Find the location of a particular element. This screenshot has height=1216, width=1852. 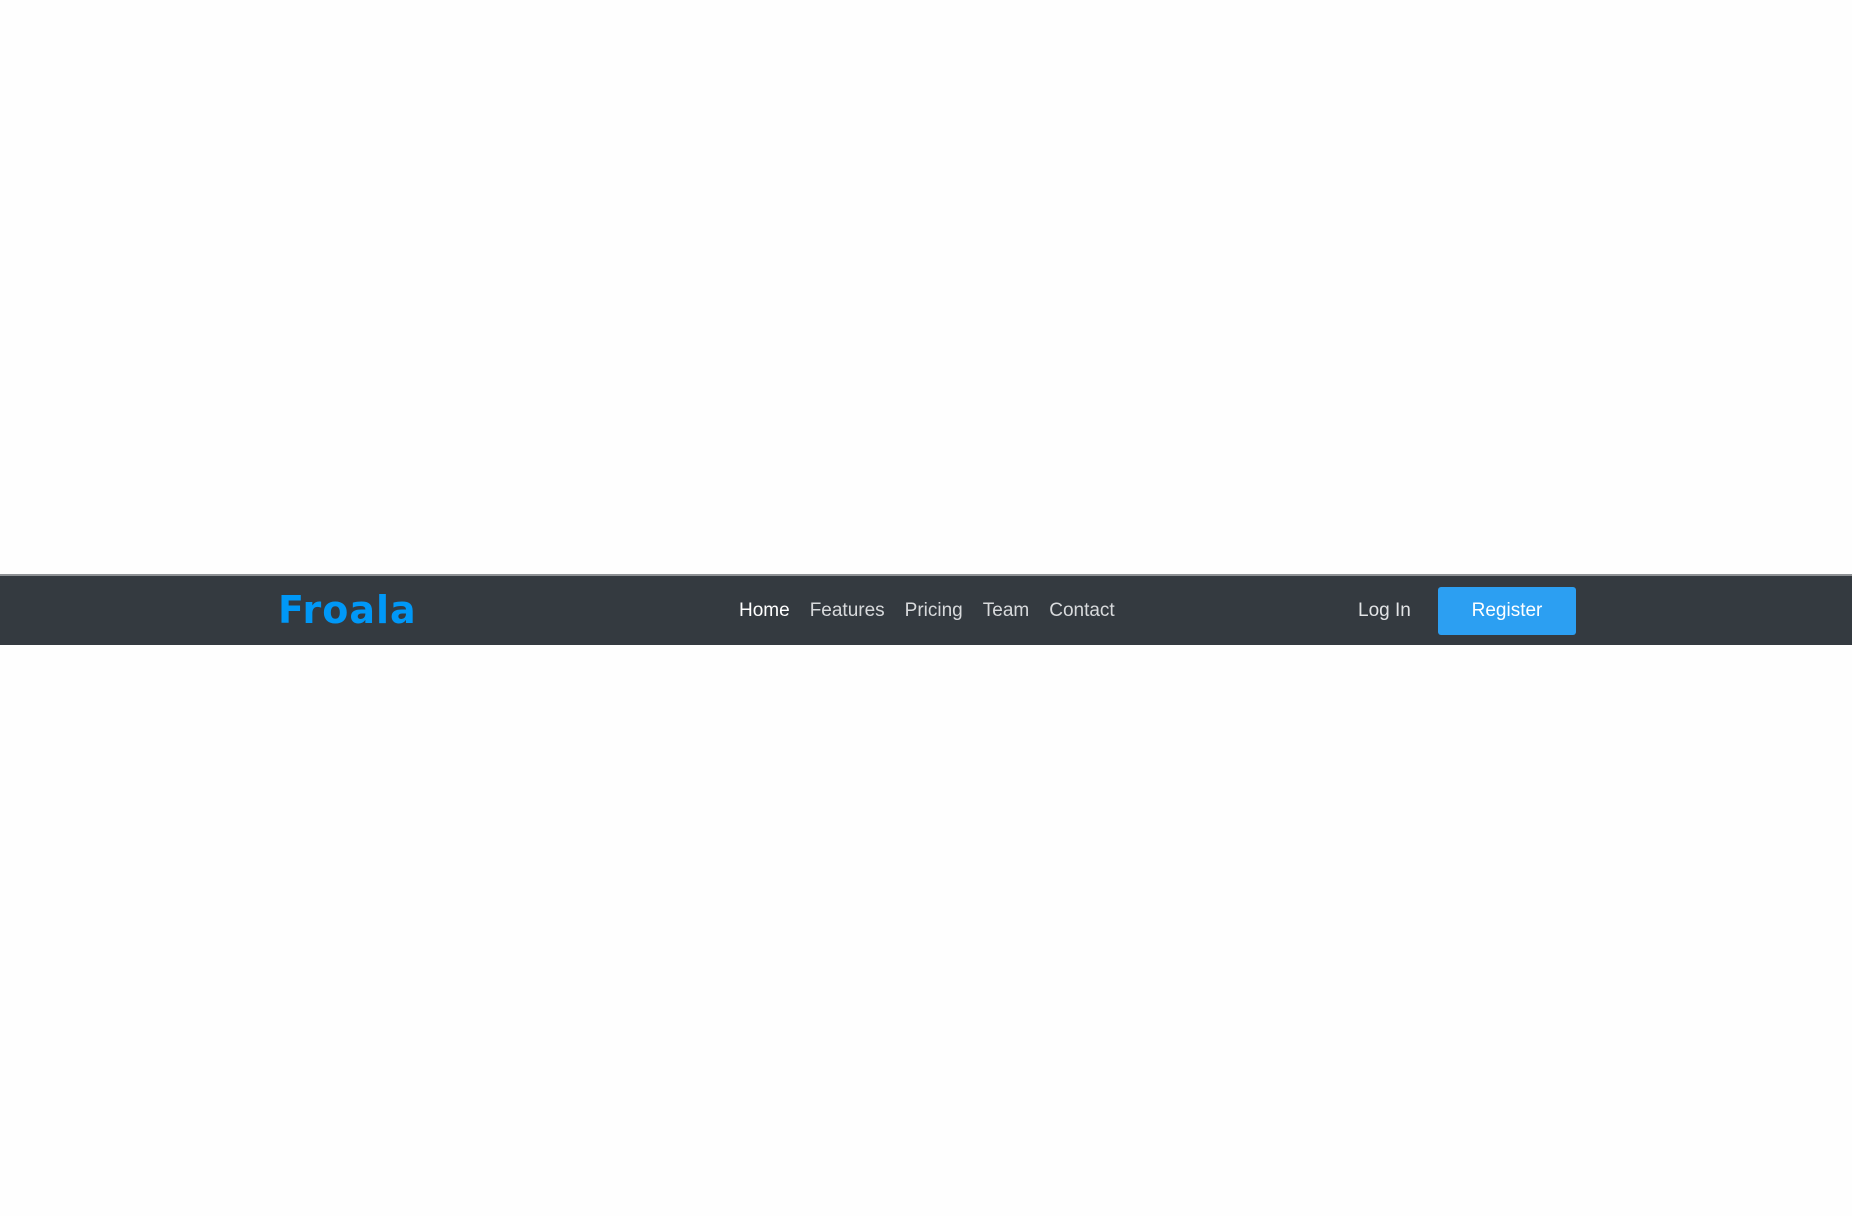

nav-item-pricing: Pricing is located at coordinates (934, 610).